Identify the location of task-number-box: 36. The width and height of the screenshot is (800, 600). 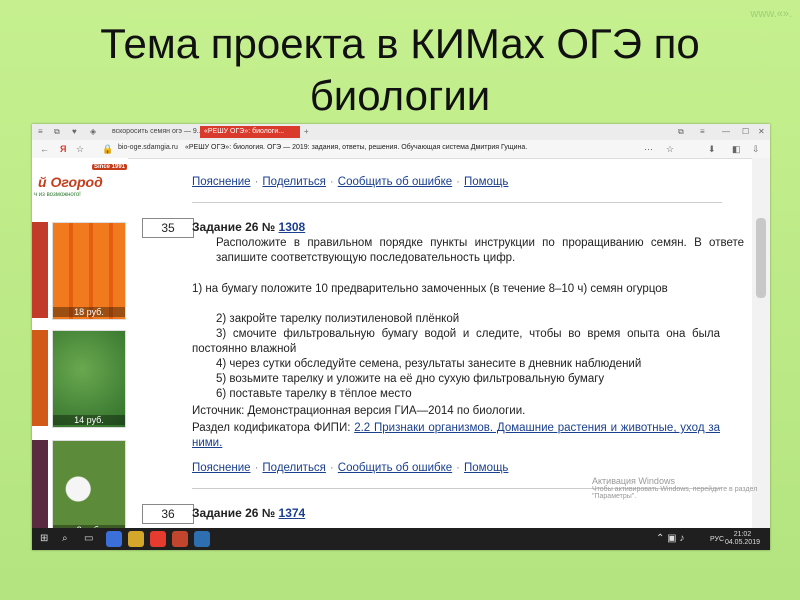
(168, 514).